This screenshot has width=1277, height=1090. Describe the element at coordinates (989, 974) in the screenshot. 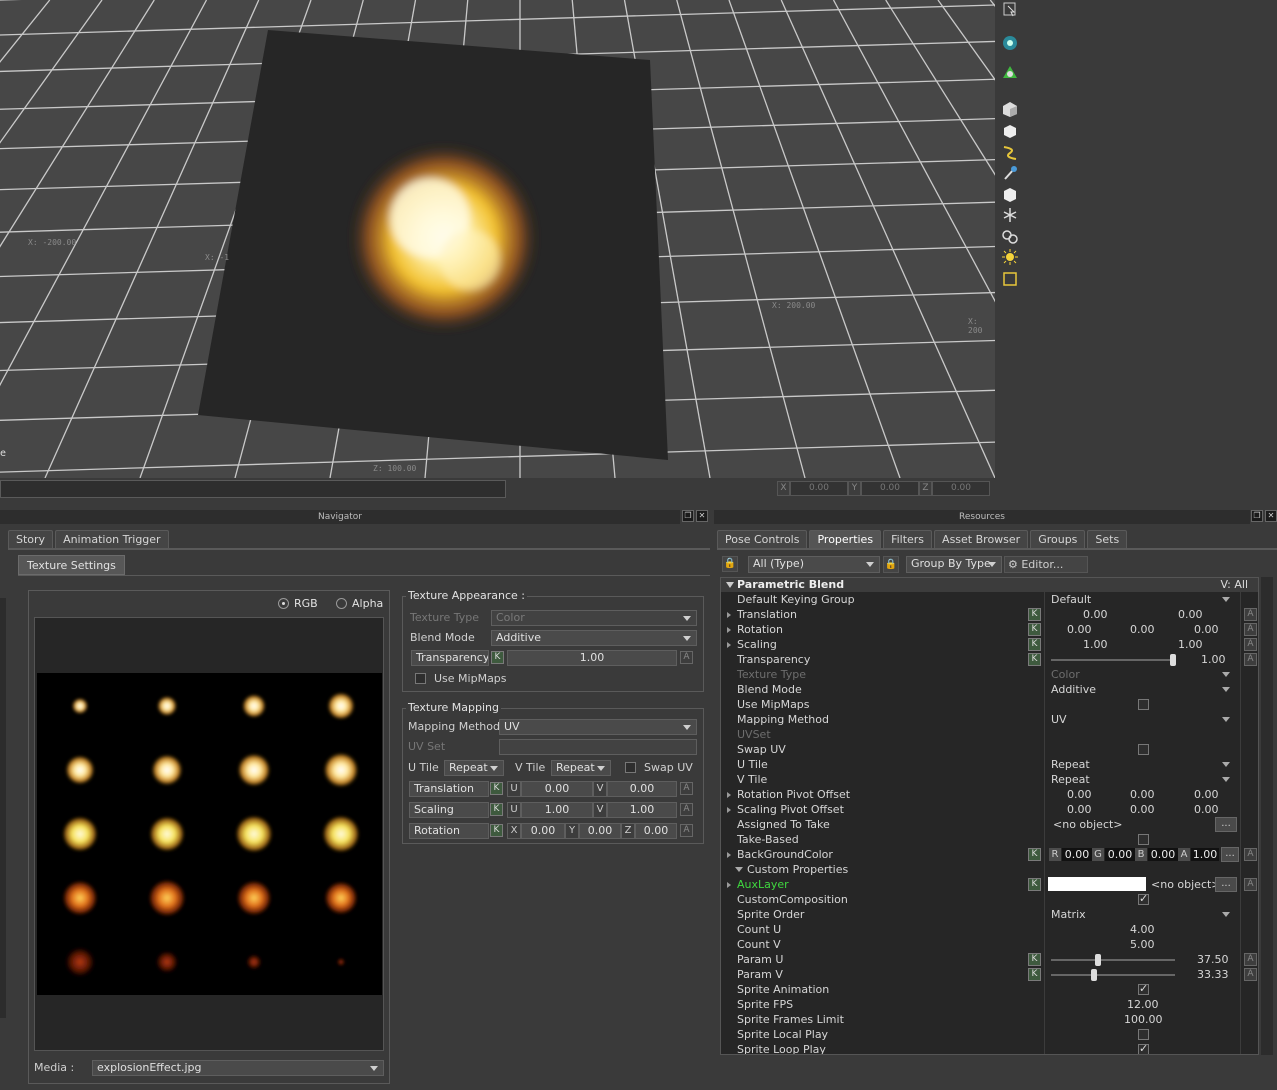

I see `prop-row-param-v: Param V K 33.33 A` at that location.